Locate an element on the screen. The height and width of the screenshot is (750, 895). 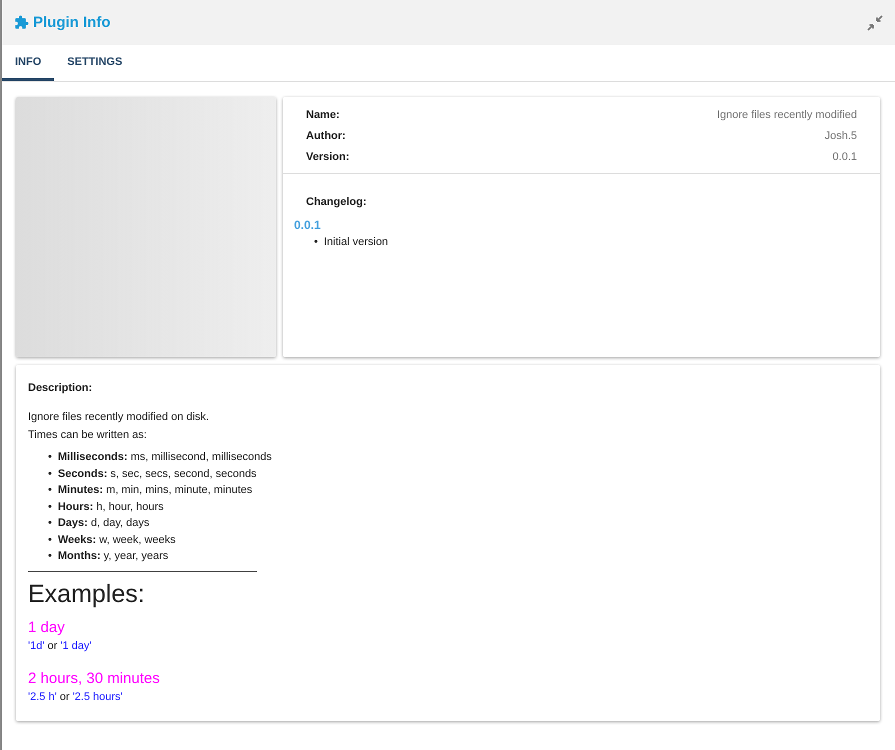
unit-item: Weeks: w, week, weeks is located at coordinates (117, 540).